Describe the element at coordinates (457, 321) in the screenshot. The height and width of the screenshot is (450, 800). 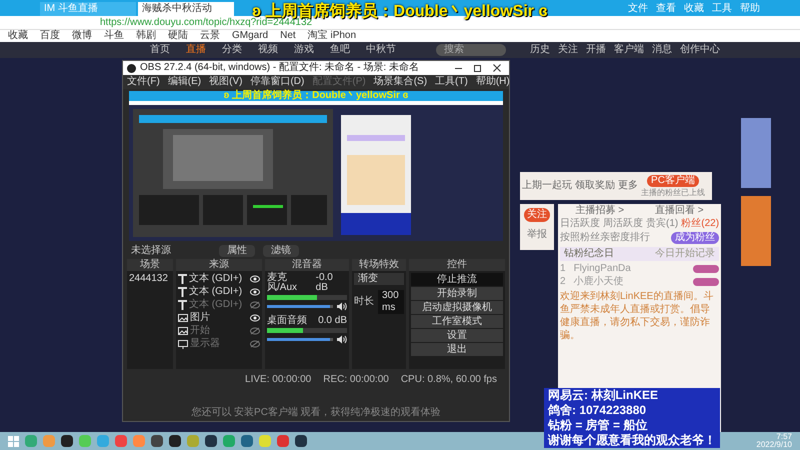
I see `control-button: 工作室模式` at that location.